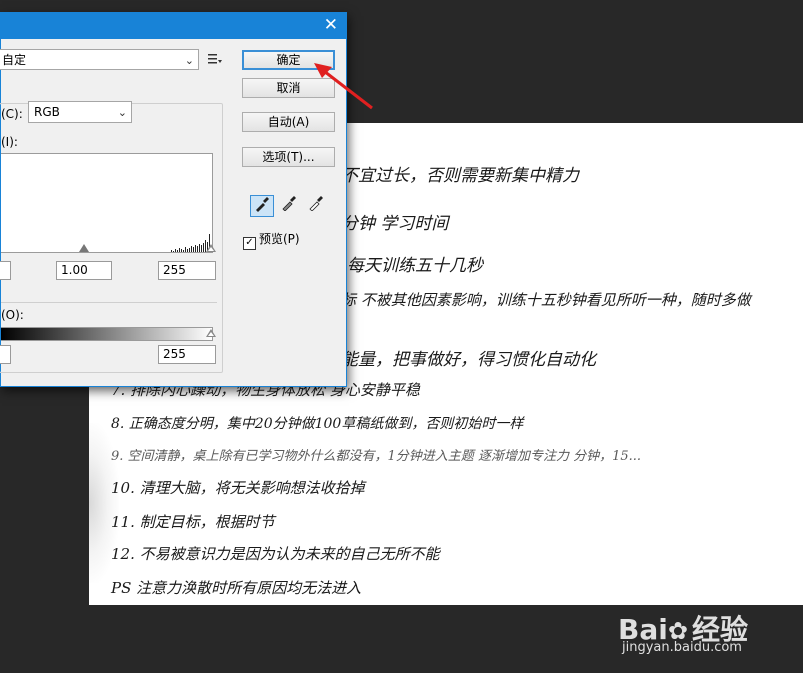 This screenshot has width=803, height=673. What do you see at coordinates (331, 25) in the screenshot?
I see `close-icon: ✕` at bounding box center [331, 25].